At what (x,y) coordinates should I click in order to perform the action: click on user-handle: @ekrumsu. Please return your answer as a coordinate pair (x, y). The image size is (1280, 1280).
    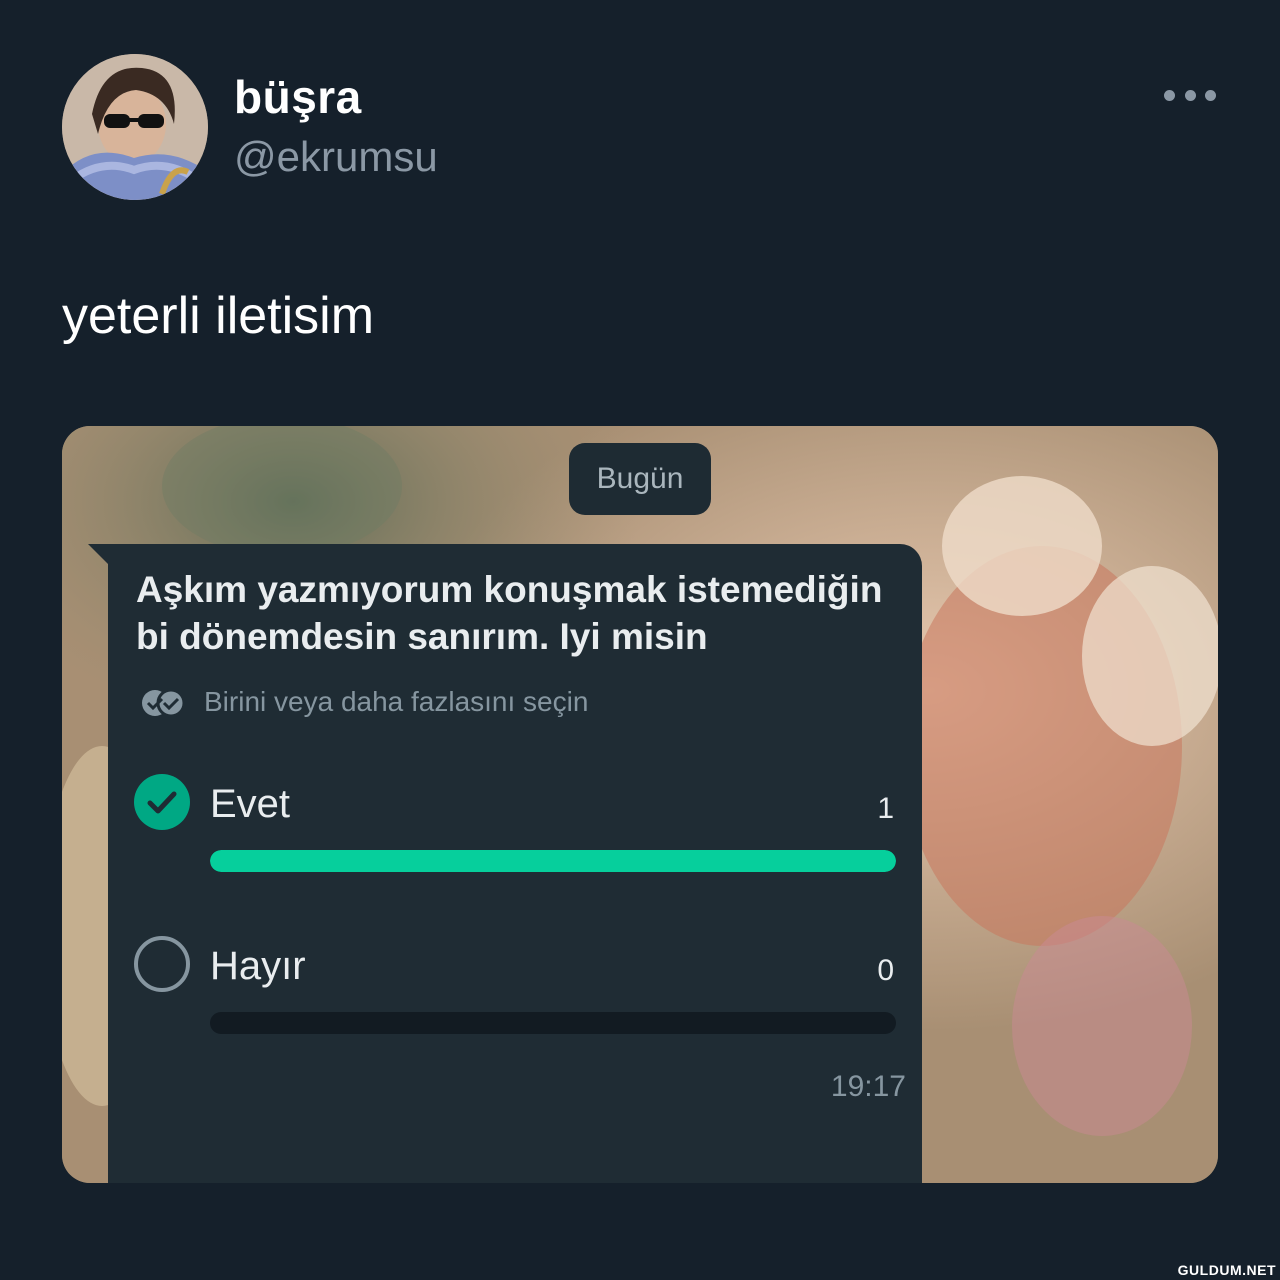
    Looking at the image, I should click on (336, 157).